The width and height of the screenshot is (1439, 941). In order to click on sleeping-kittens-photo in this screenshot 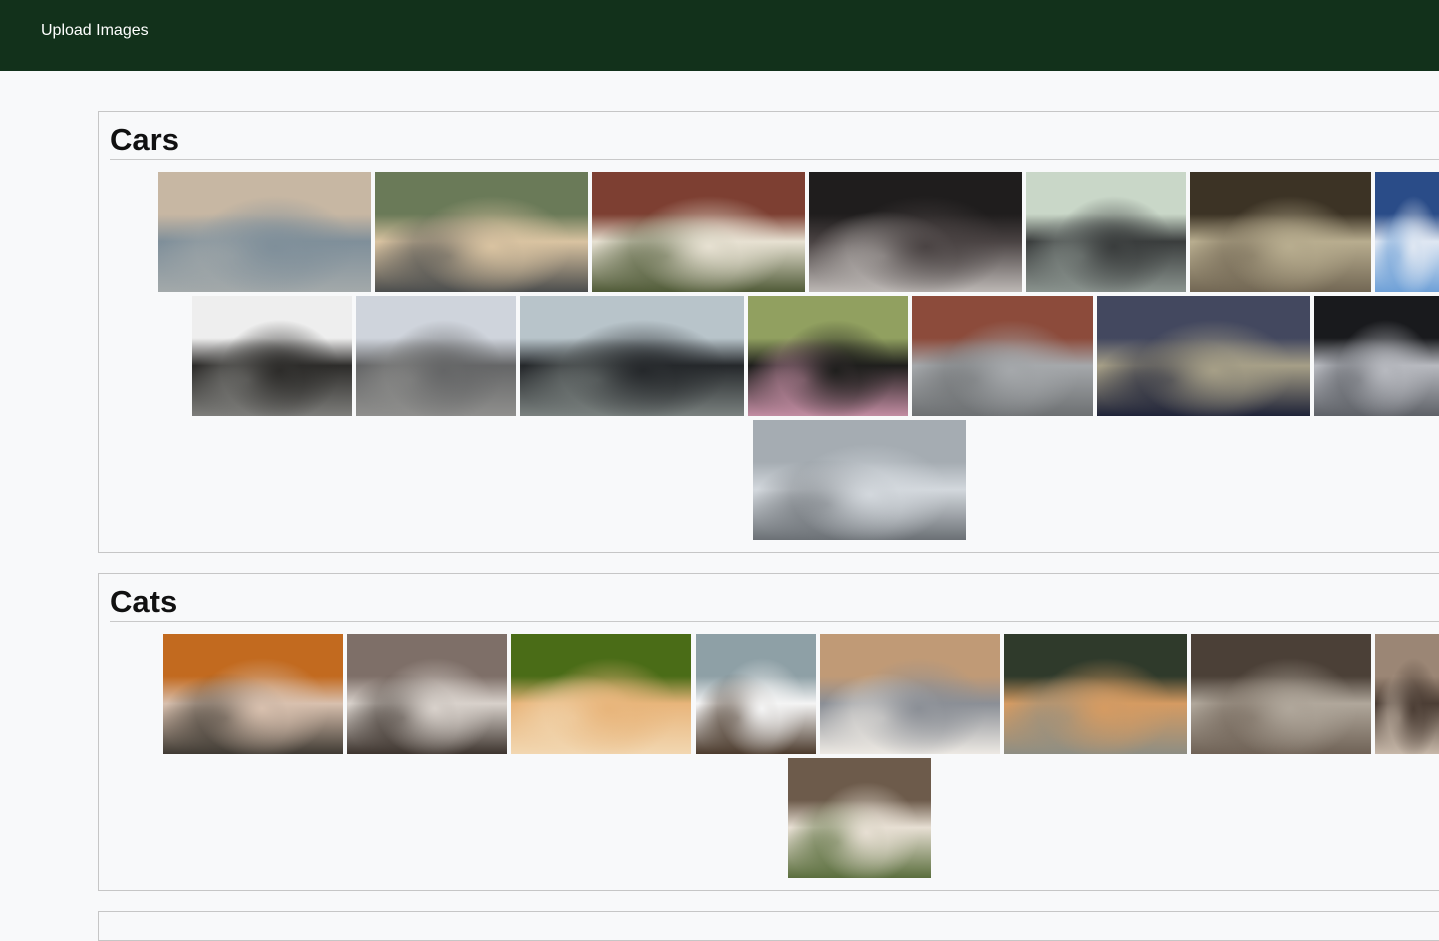, I will do `click(1095, 694)`.